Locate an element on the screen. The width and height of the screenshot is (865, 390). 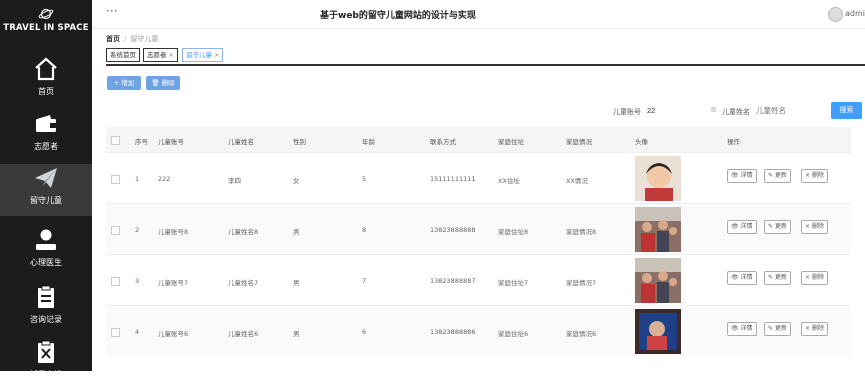
account-search-input is located at coordinates (682, 110).